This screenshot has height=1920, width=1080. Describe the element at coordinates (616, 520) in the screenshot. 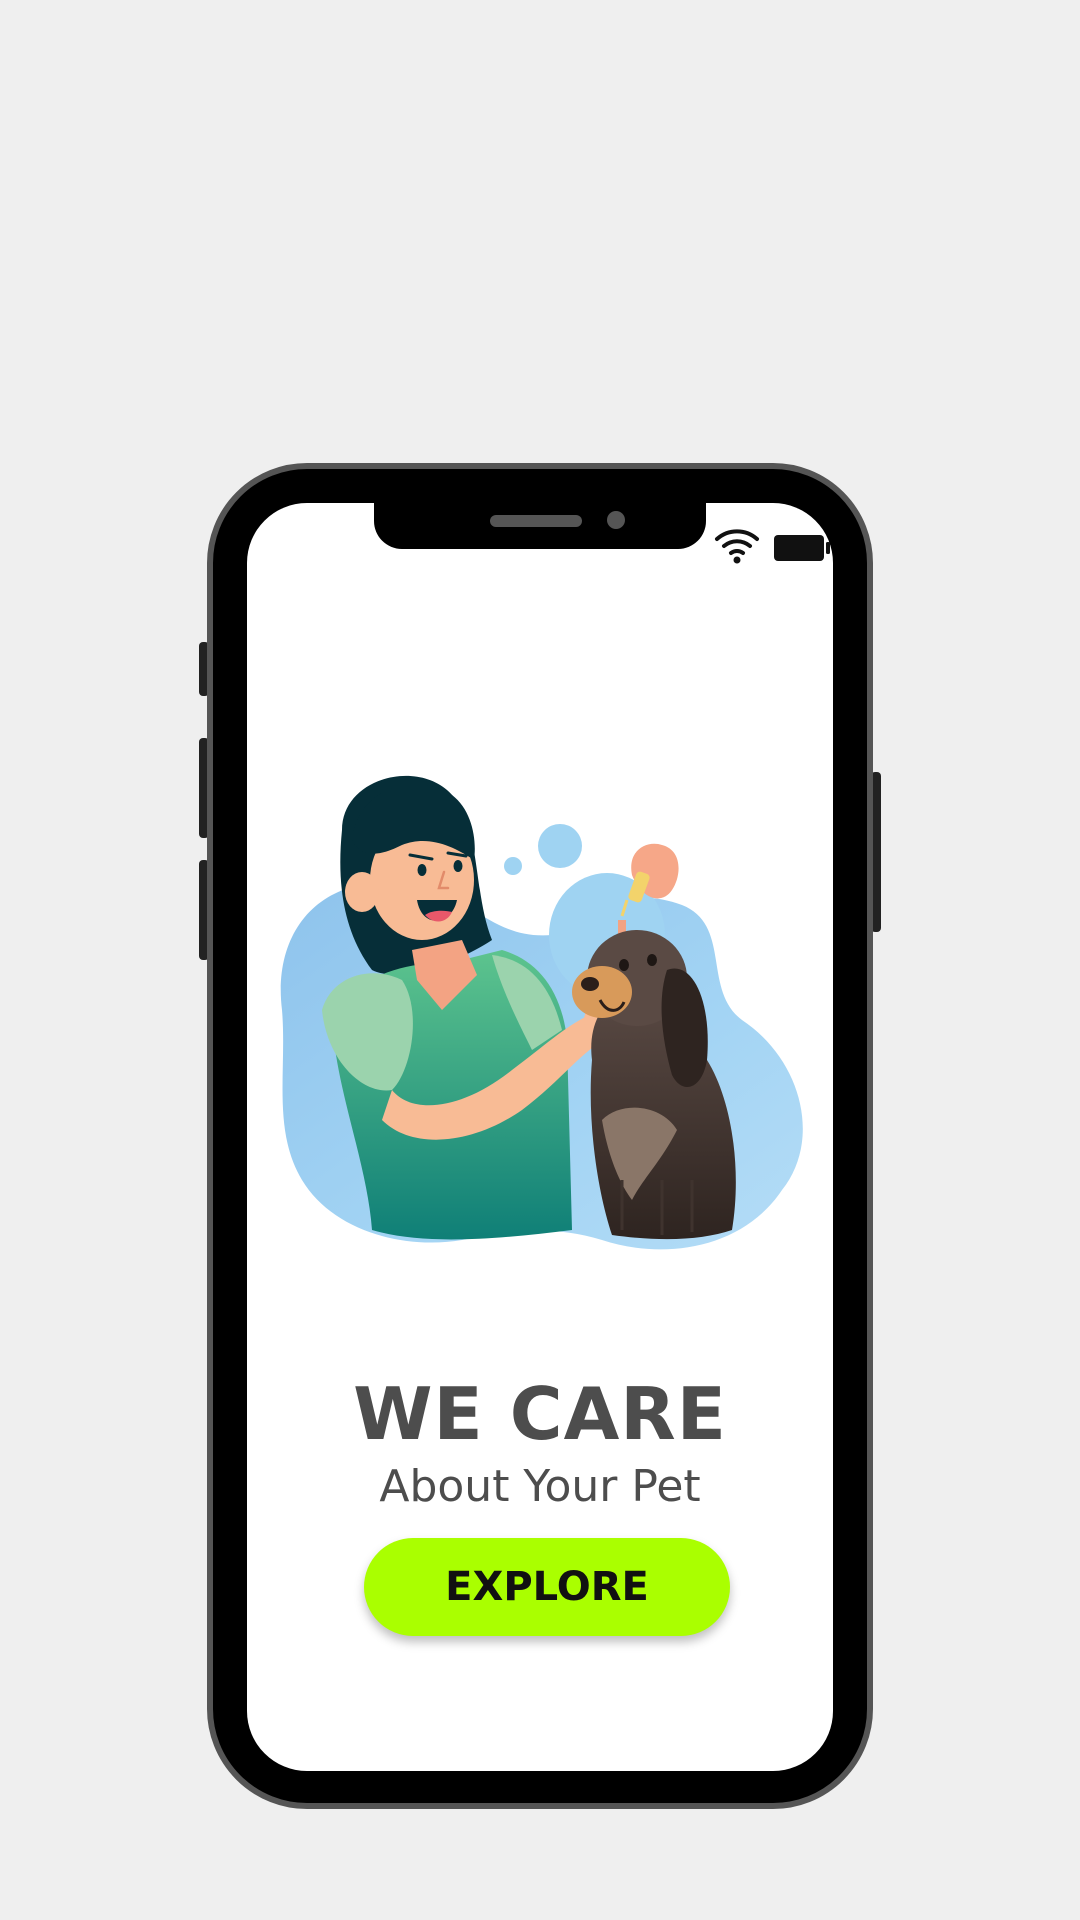

I see `front-camera` at that location.